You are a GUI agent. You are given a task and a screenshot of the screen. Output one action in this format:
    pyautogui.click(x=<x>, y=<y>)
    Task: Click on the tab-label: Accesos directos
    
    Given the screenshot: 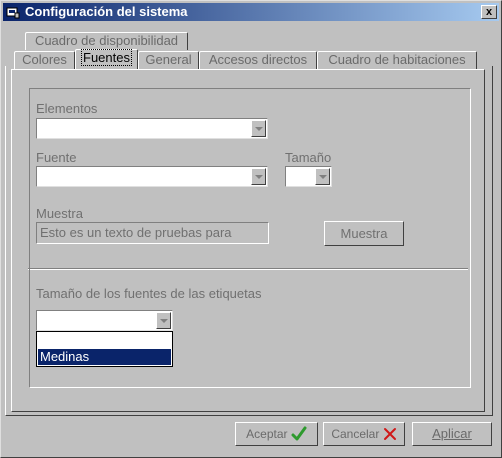 What is the action you would take?
    pyautogui.click(x=258, y=59)
    